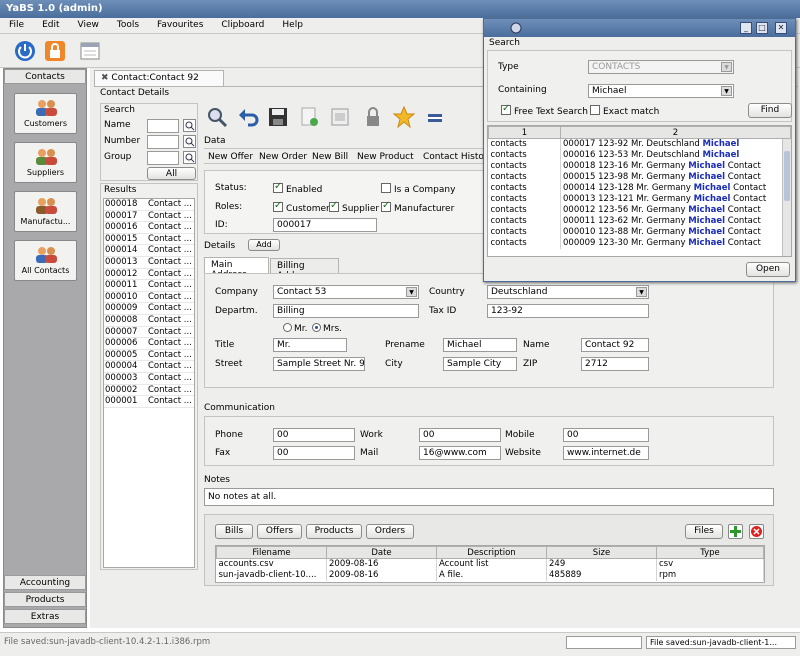 The image size is (800, 656). Describe the element at coordinates (404, 118) in the screenshot. I see `favourite-button` at that location.